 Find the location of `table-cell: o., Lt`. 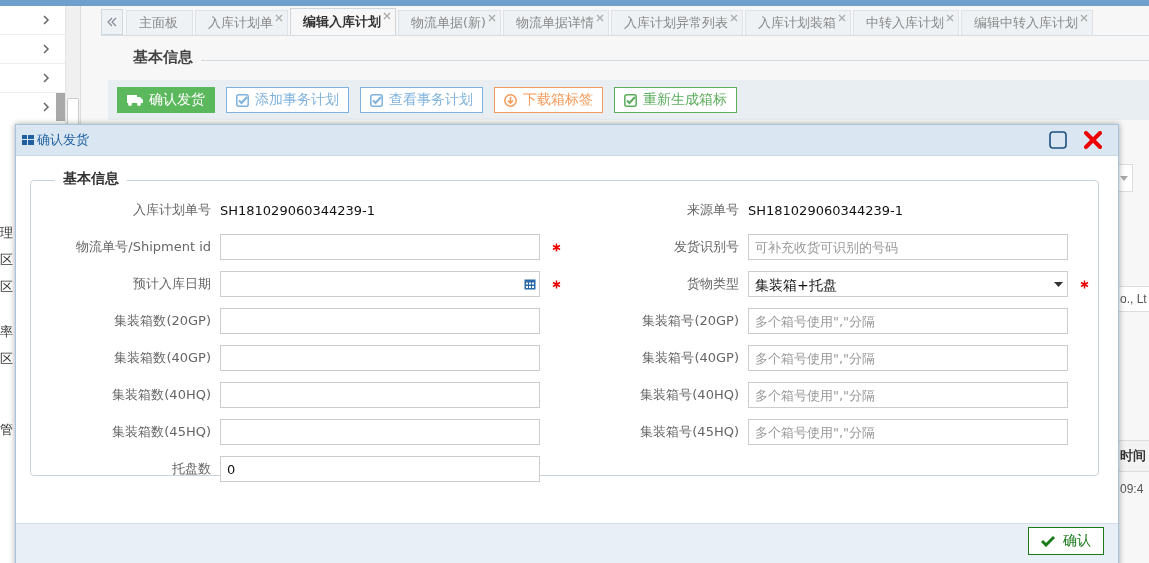

table-cell: o., Lt is located at coordinates (1133, 299).